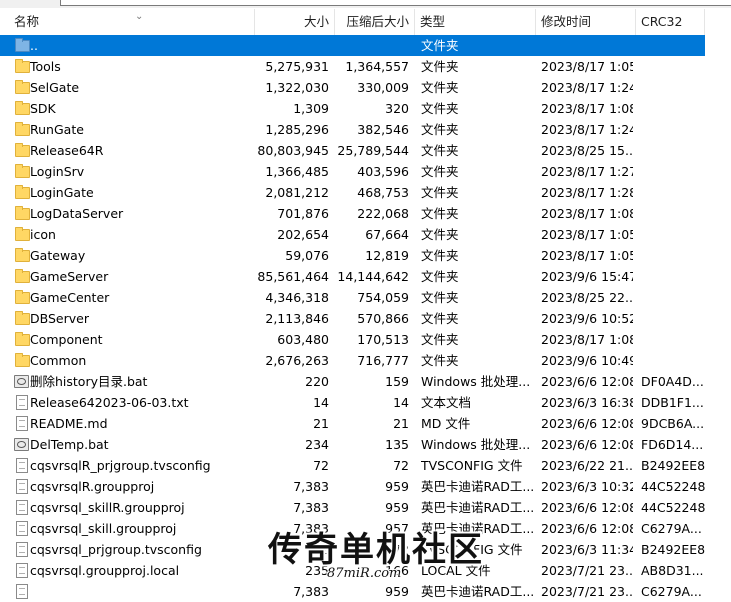 This screenshot has height=602, width=731. Describe the element at coordinates (43, 108) in the screenshot. I see `file-name: SDK` at that location.